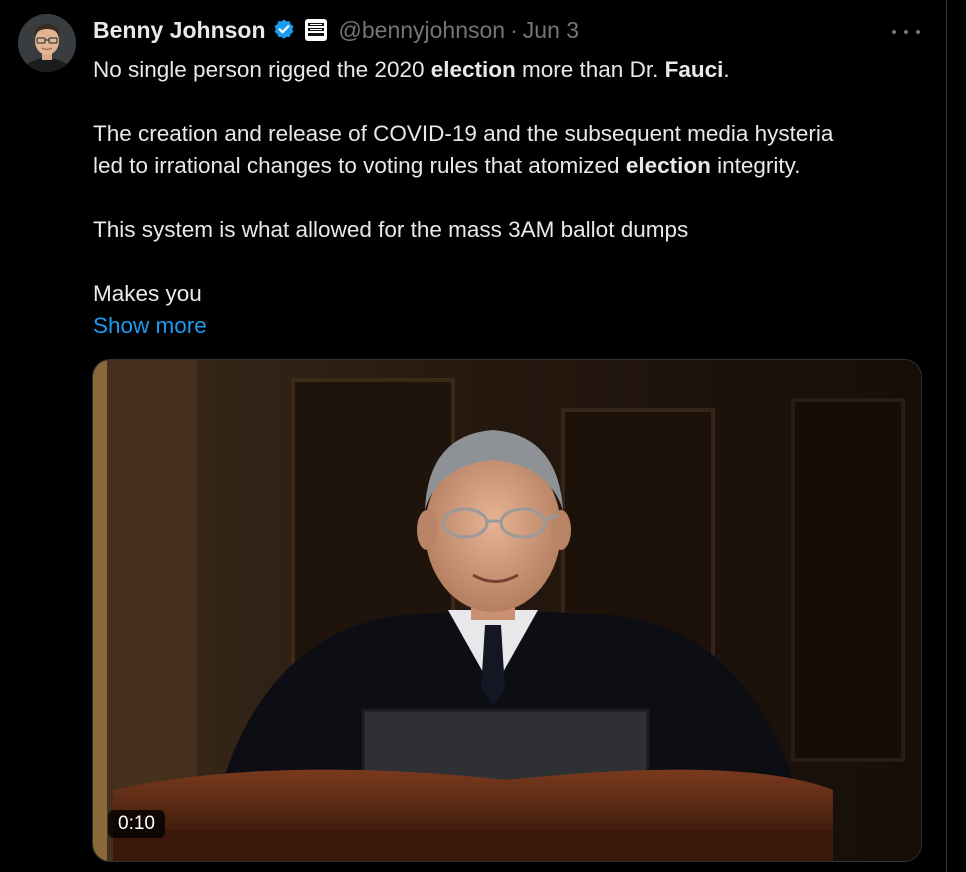 This screenshot has height=872, width=966. What do you see at coordinates (590, 69) in the screenshot?
I see `text-run: more than Dr.` at bounding box center [590, 69].